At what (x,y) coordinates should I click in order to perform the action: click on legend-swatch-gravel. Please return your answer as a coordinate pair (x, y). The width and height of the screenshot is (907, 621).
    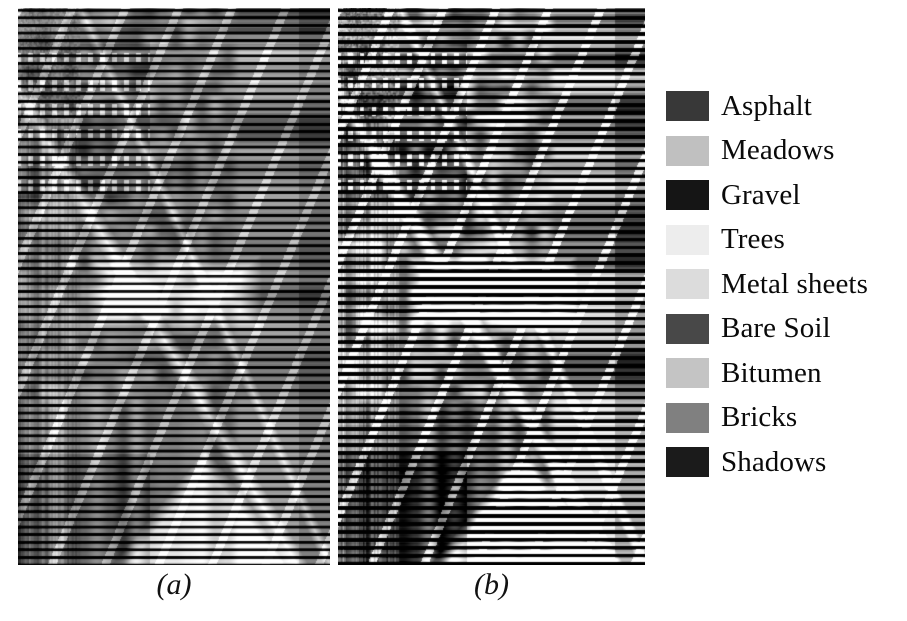
    Looking at the image, I should click on (687, 195).